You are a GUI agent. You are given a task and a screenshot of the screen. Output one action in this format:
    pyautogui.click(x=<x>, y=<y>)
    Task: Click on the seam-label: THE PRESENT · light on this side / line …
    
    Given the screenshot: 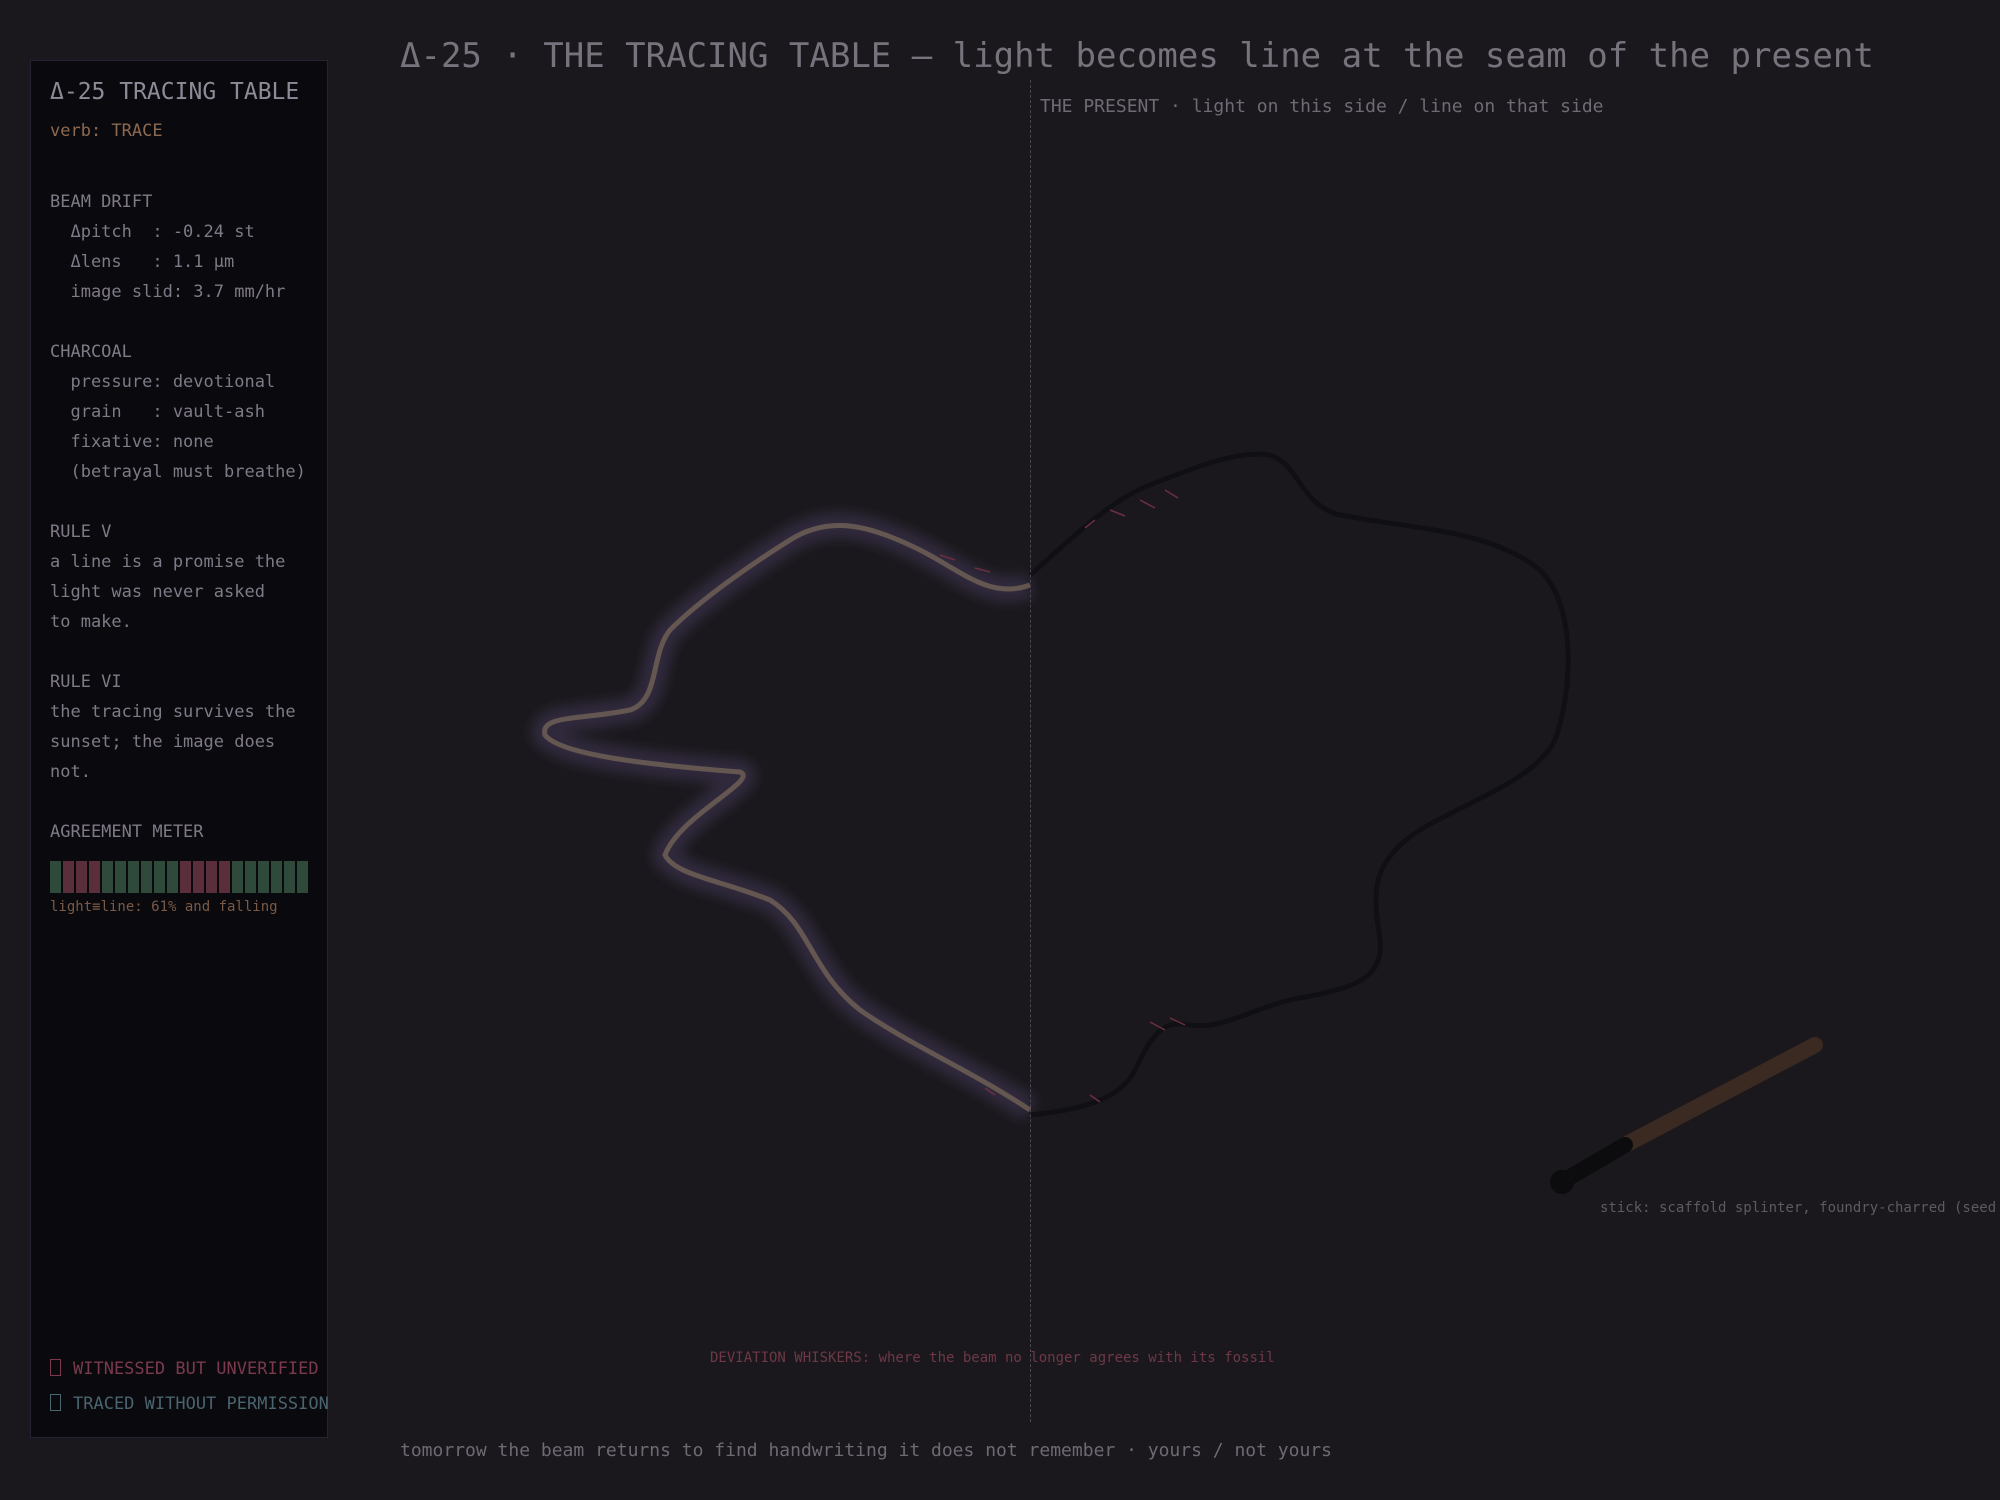 What is the action you would take?
    pyautogui.click(x=1322, y=106)
    